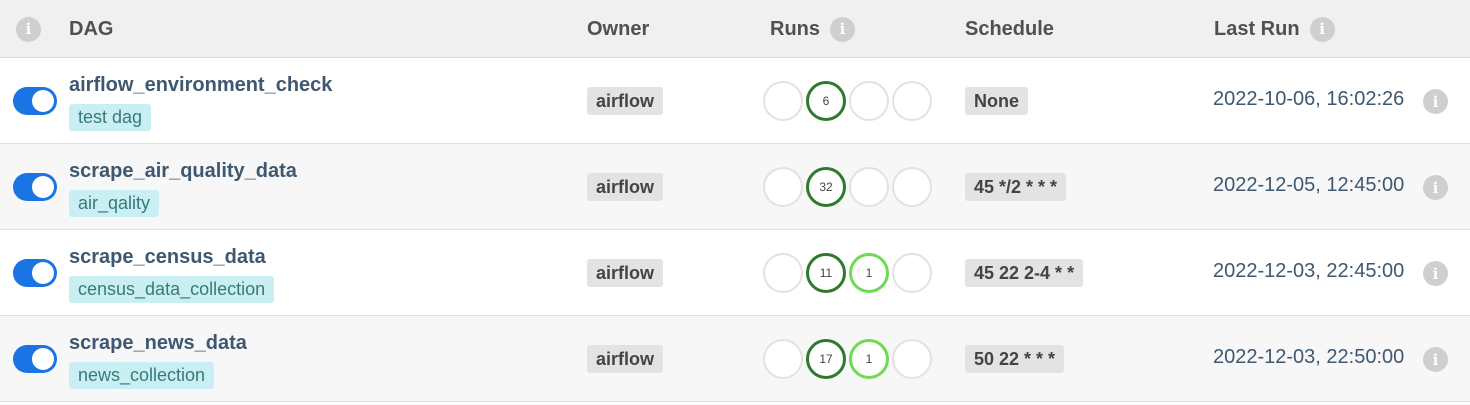  What do you see at coordinates (1308, 271) in the screenshot?
I see `last-run-link: 2022-12-03, 22:45:00` at bounding box center [1308, 271].